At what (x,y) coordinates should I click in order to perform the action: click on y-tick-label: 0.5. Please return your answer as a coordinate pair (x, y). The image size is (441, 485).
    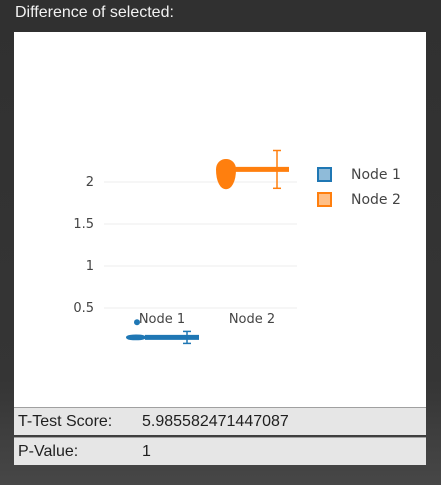
    Looking at the image, I should click on (83, 308).